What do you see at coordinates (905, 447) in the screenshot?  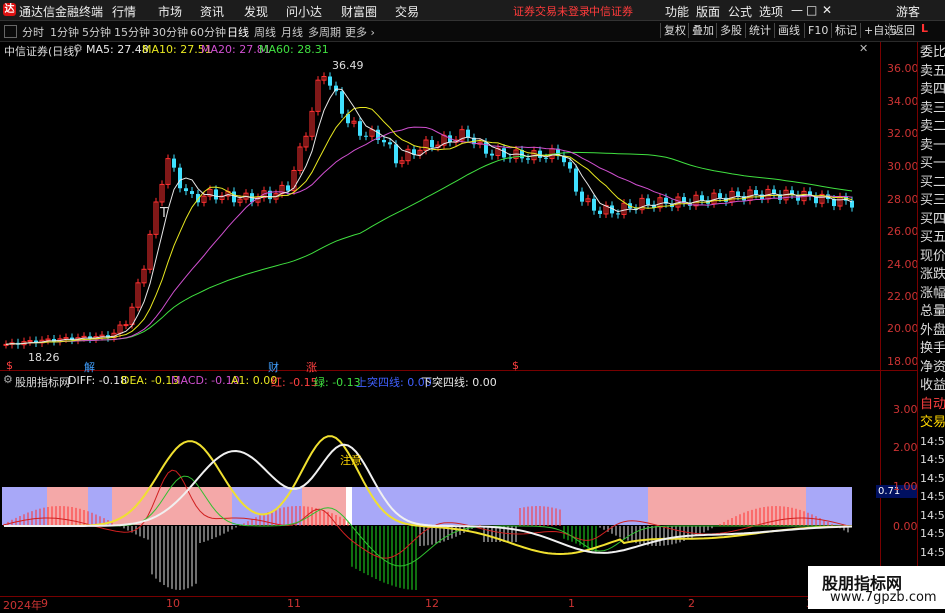 I see `indicator-tick: 2.00` at bounding box center [905, 447].